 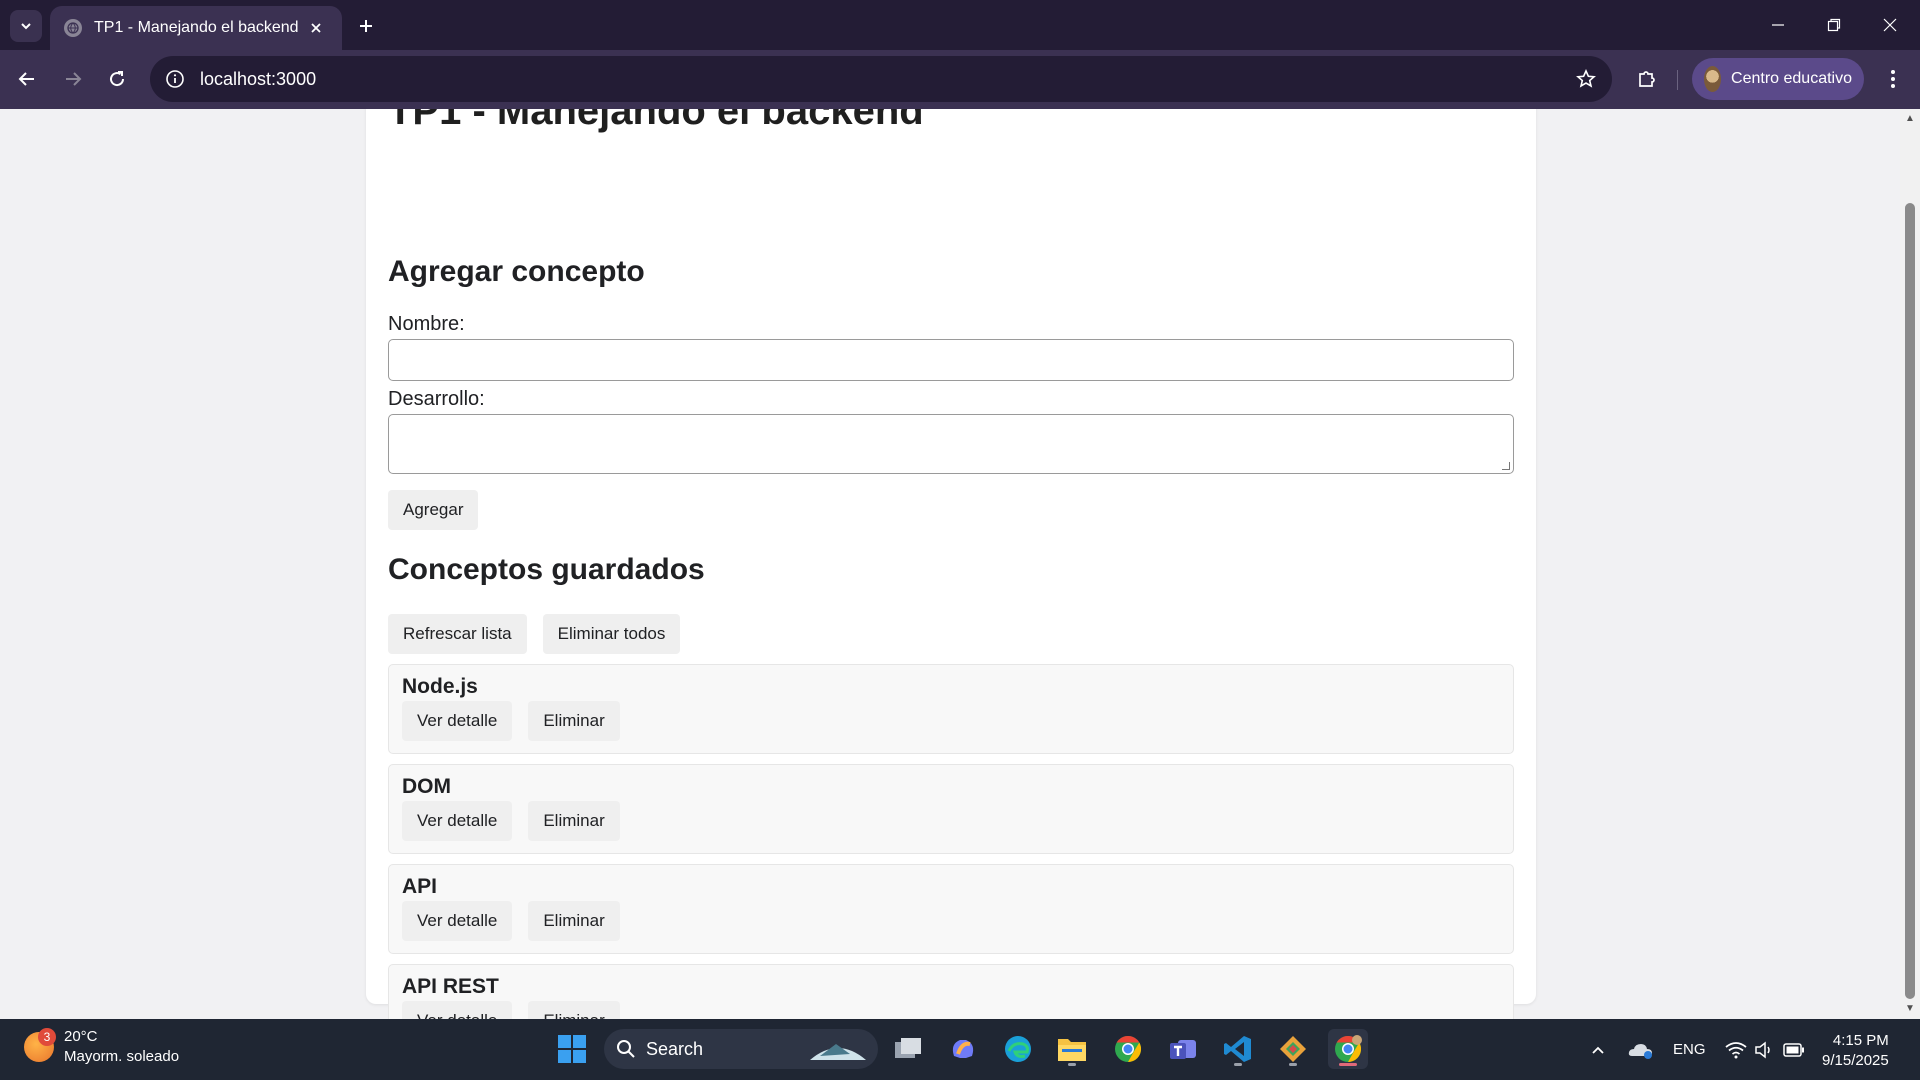 I want to click on chevron-up-icon, so click(x=1598, y=1050).